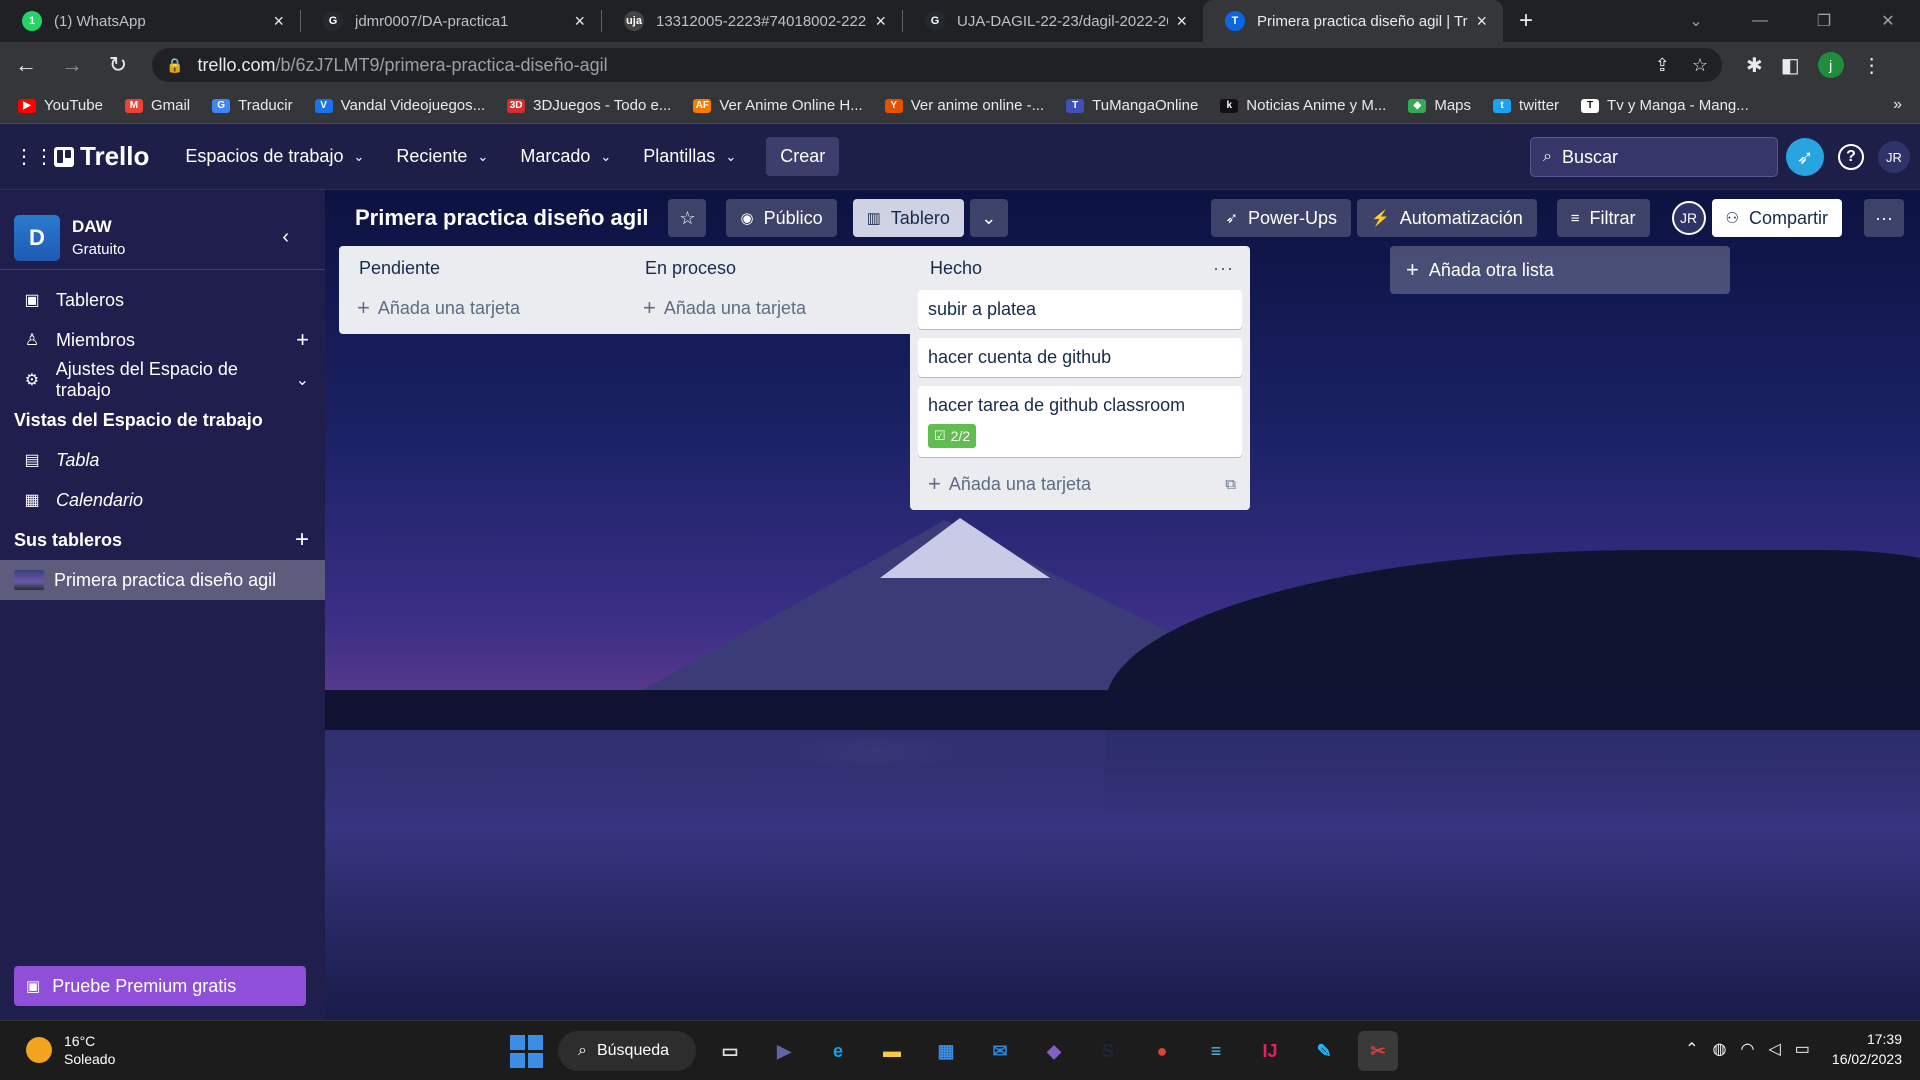 Image resolution: width=1920 pixels, height=1080 pixels. Describe the element at coordinates (908, 218) in the screenshot. I see `board-view-button: ▥ Tablero` at that location.